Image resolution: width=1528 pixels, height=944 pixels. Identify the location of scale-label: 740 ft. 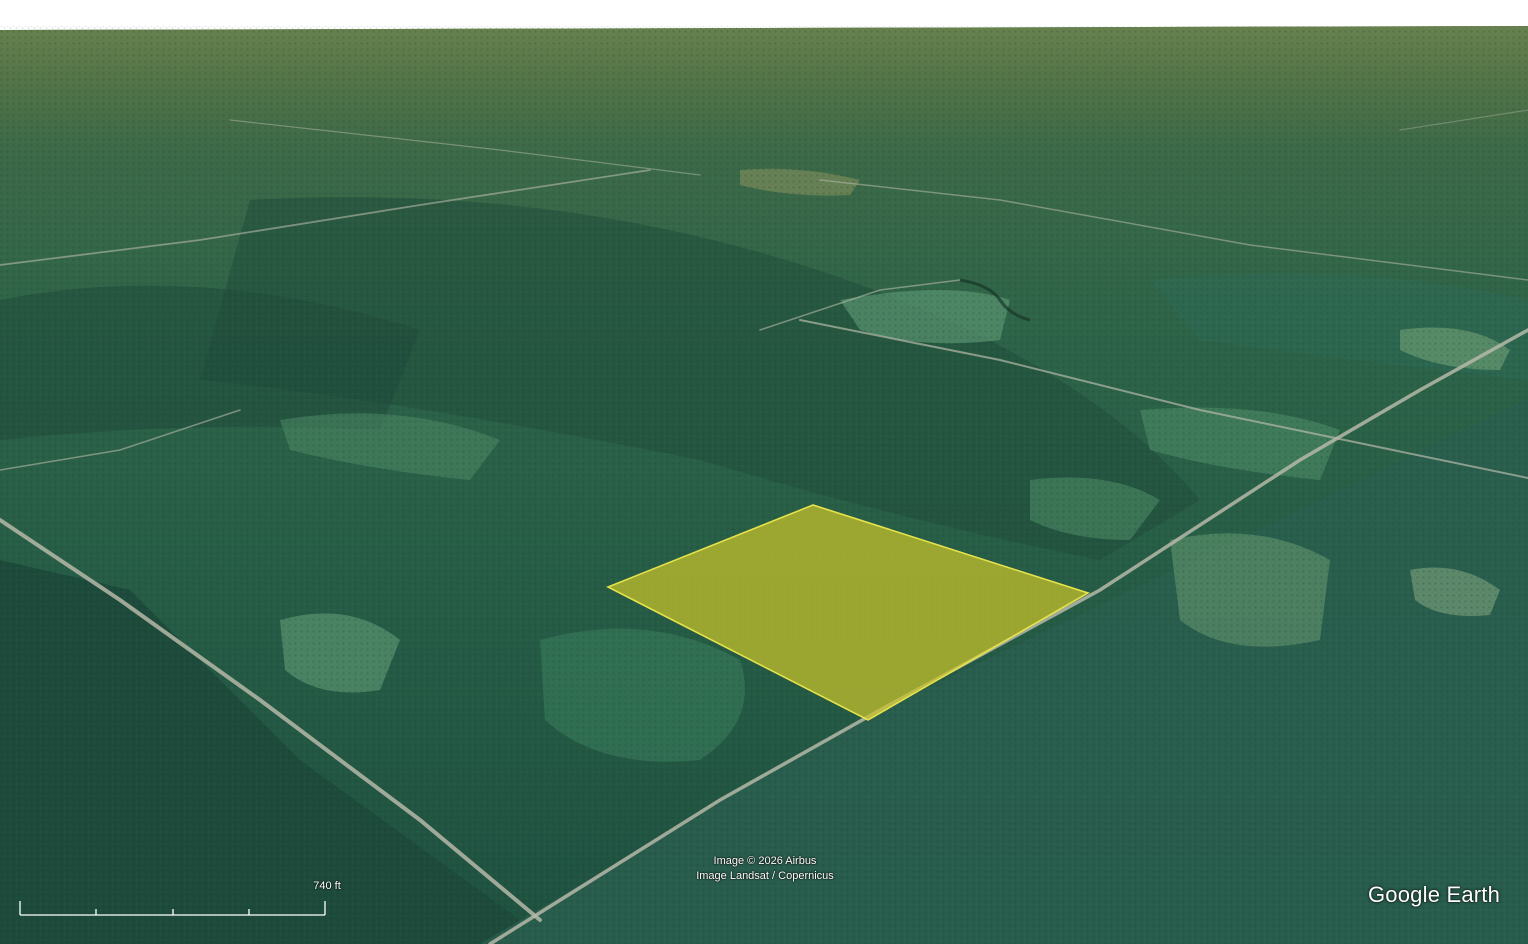
(327, 886).